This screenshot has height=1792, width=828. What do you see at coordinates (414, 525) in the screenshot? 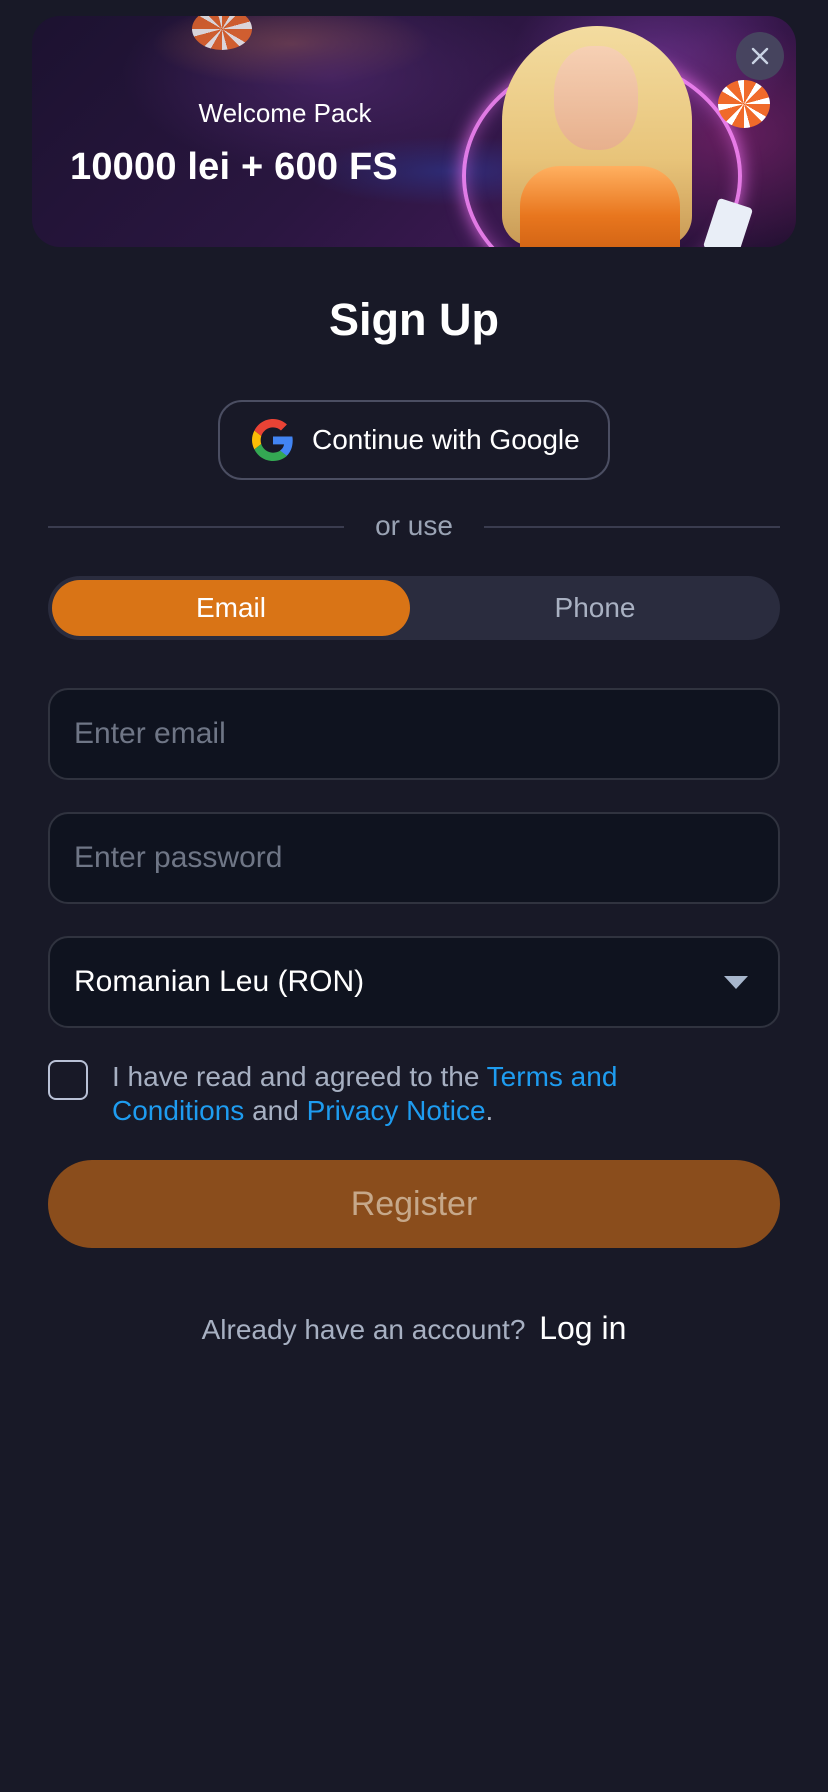
I see `divider-text: or use` at bounding box center [414, 525].